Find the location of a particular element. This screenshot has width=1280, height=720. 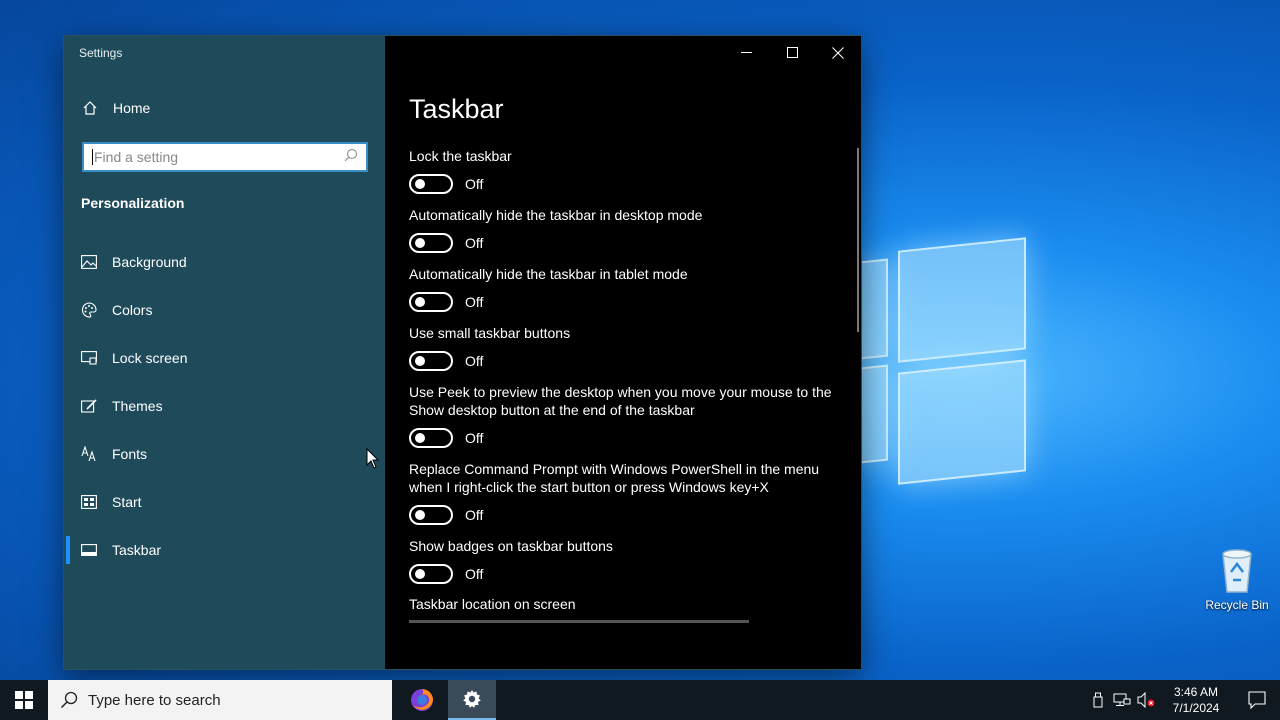

tray-usb is located at coordinates (1098, 700).